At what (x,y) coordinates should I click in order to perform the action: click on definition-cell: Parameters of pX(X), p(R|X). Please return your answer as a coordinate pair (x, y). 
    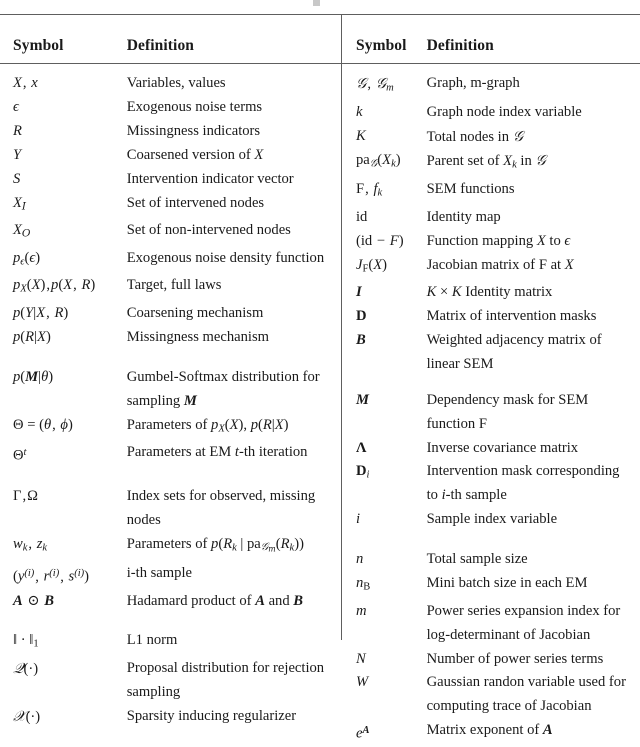
    Looking at the image, I should click on (207, 425).